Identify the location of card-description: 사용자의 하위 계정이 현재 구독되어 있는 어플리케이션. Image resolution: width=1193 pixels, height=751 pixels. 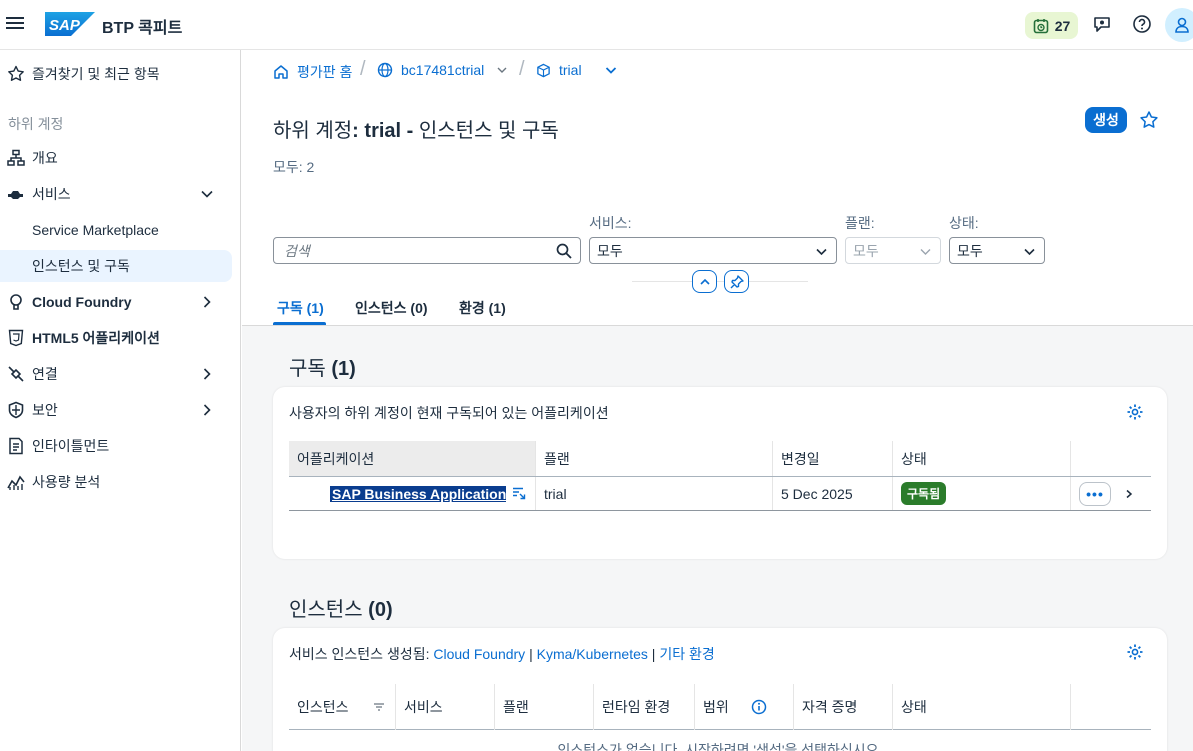
(449, 413).